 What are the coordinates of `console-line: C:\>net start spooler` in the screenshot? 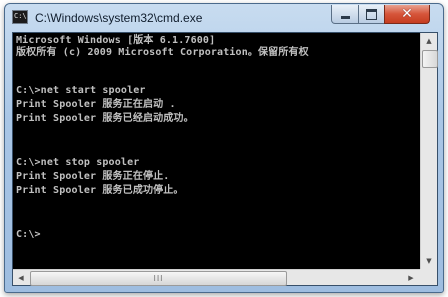 It's located at (81, 90).